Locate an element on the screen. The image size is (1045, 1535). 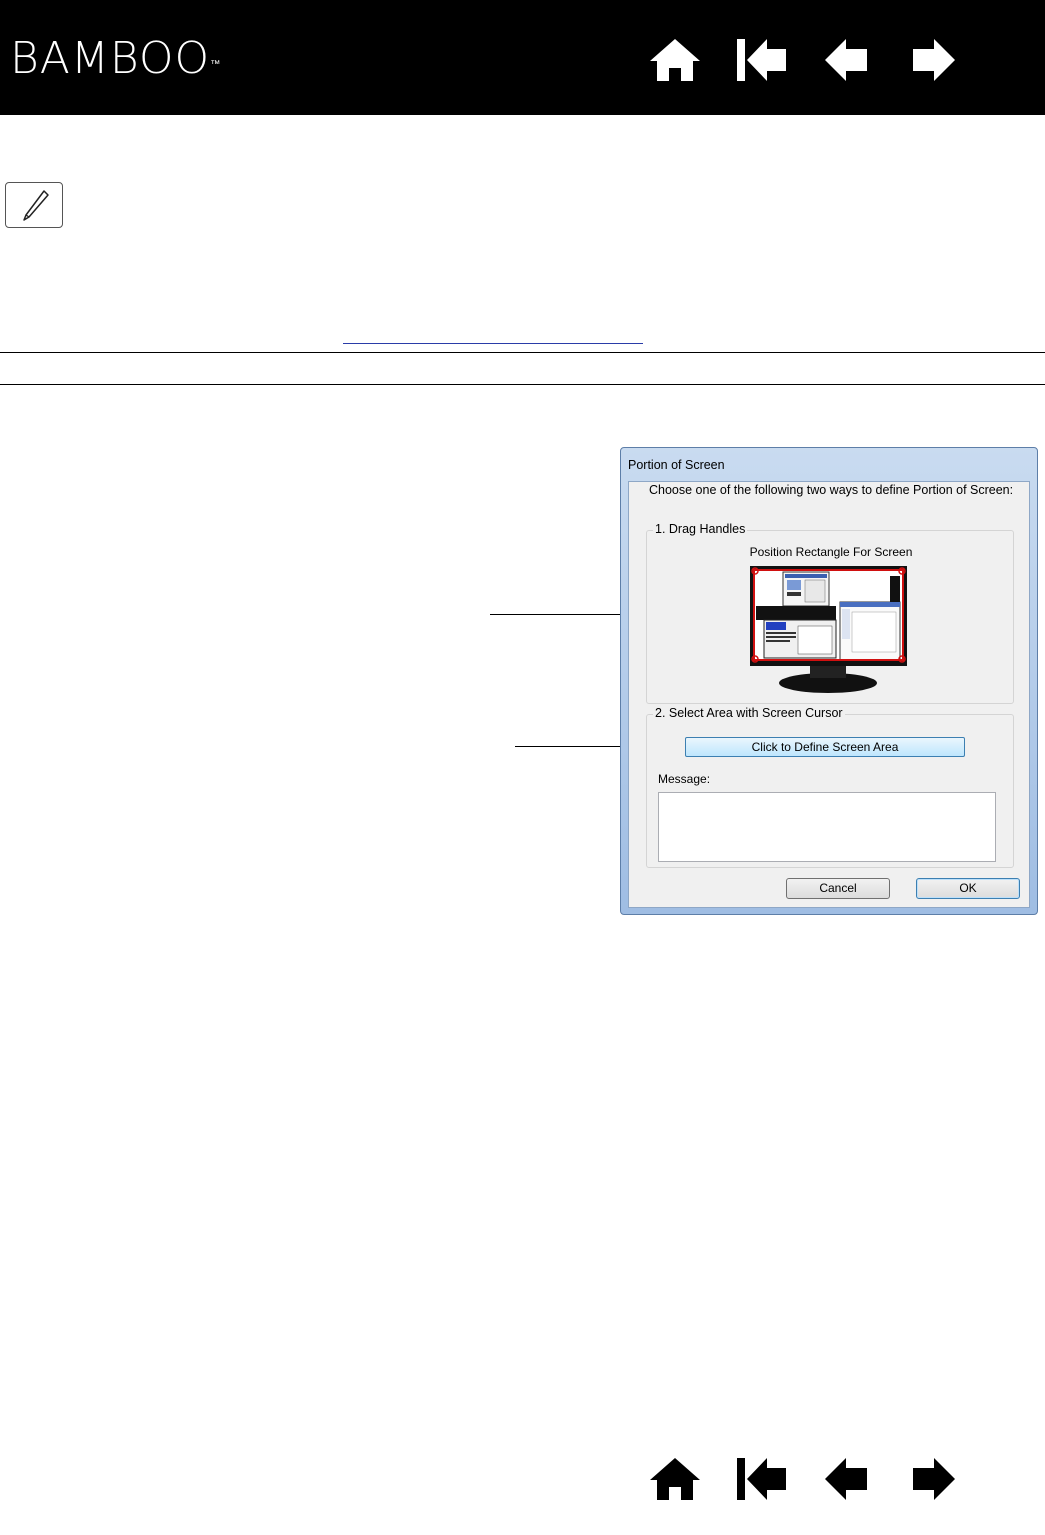
message-box is located at coordinates (827, 827).